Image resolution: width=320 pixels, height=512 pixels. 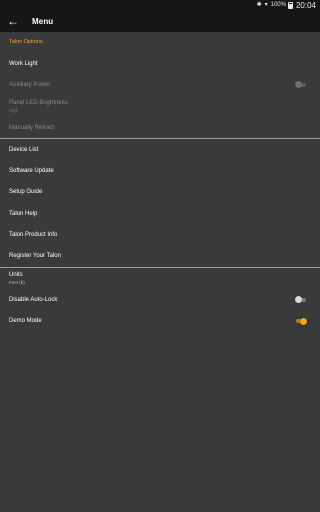 I want to click on wifi-icon: ▾, so click(x=266, y=5).